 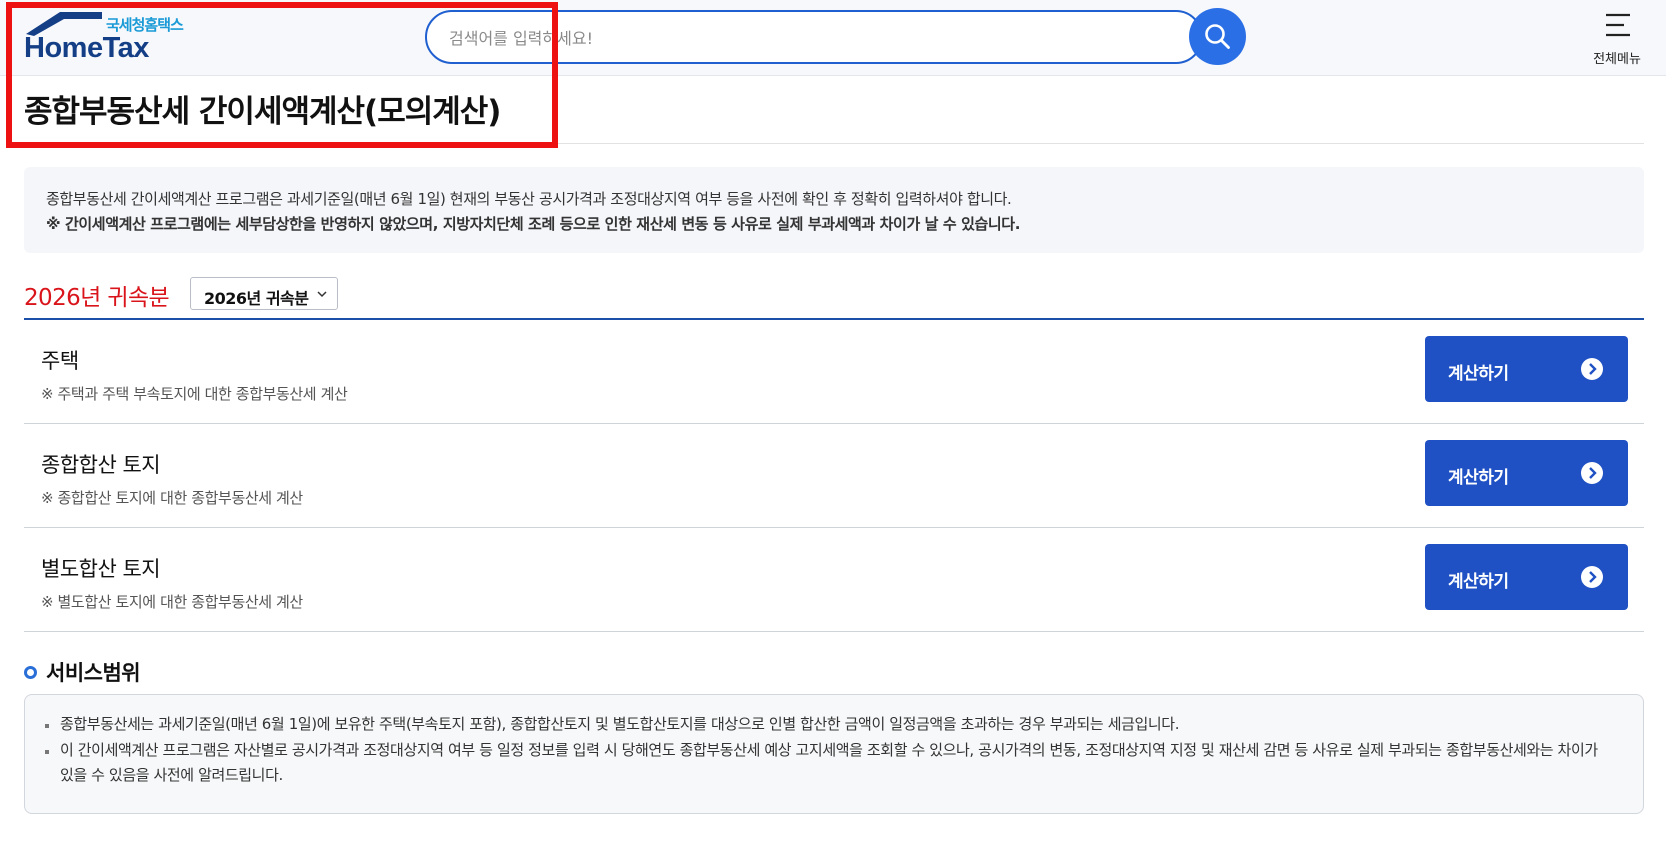 I want to click on hamburger-menu-icon, so click(x=1618, y=25).